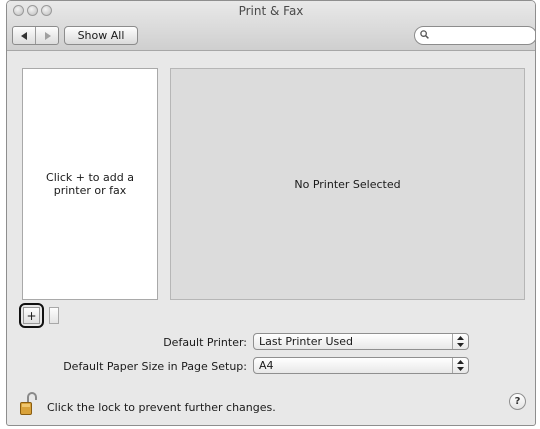  Describe the element at coordinates (31, 315) in the screenshot. I see `add-printer-button: +` at that location.